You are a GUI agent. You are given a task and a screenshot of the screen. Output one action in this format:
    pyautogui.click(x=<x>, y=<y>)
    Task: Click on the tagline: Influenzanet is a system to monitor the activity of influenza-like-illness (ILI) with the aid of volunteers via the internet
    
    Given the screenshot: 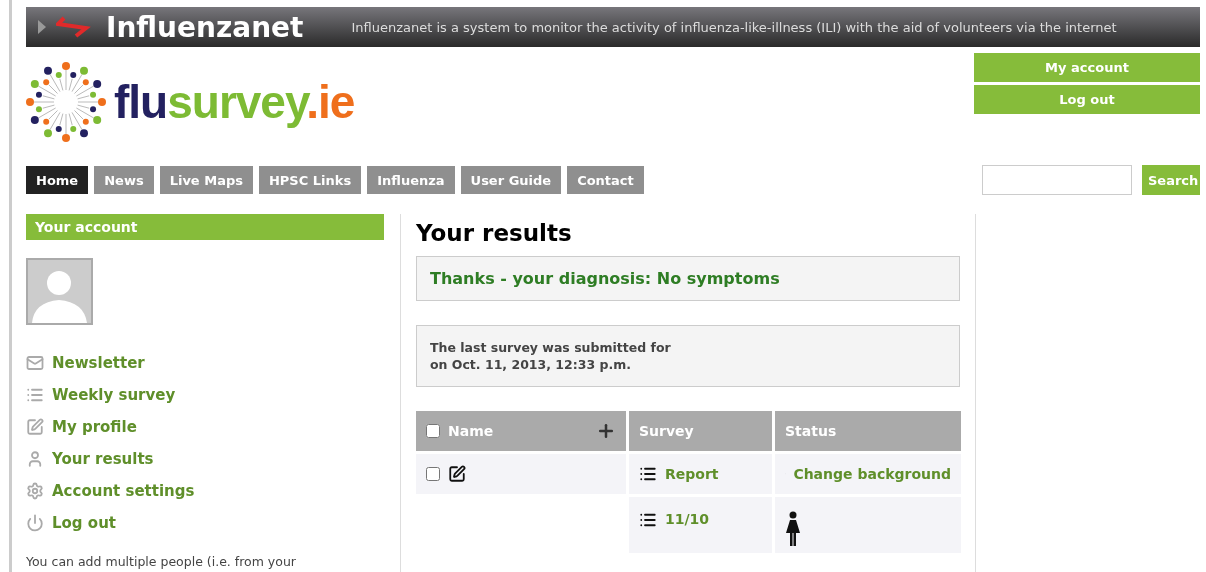 What is the action you would take?
    pyautogui.click(x=734, y=27)
    